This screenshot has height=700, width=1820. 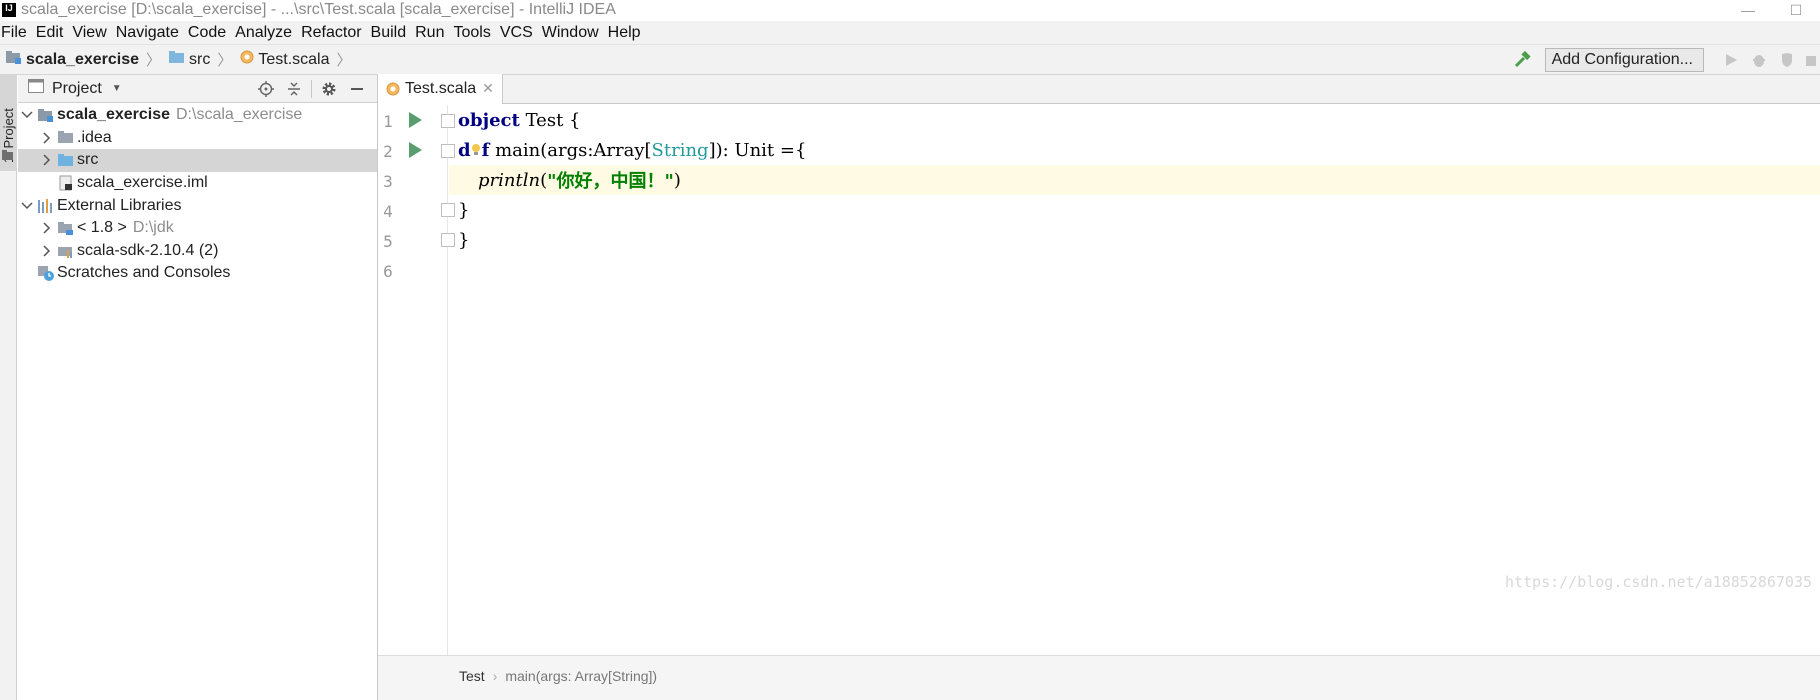 What do you see at coordinates (197, 205) in the screenshot?
I see `tree-item-external-libraries: External Libraries` at bounding box center [197, 205].